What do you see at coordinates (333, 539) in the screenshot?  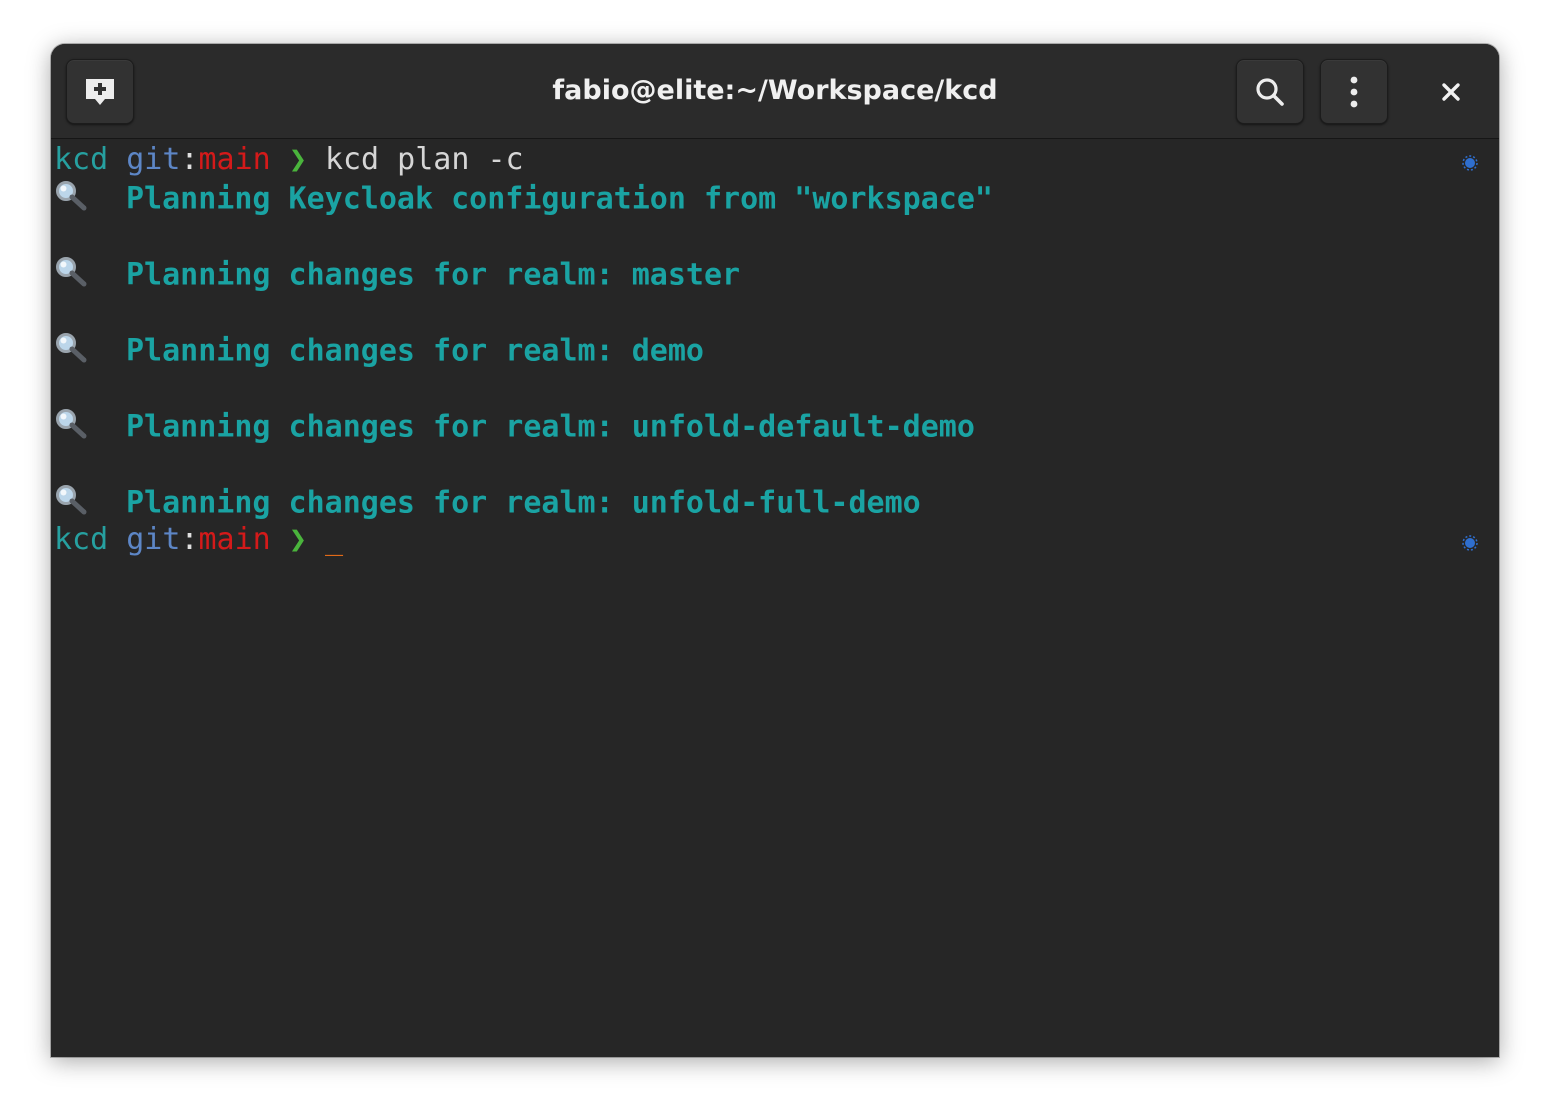 I see `text-cursor: _` at bounding box center [333, 539].